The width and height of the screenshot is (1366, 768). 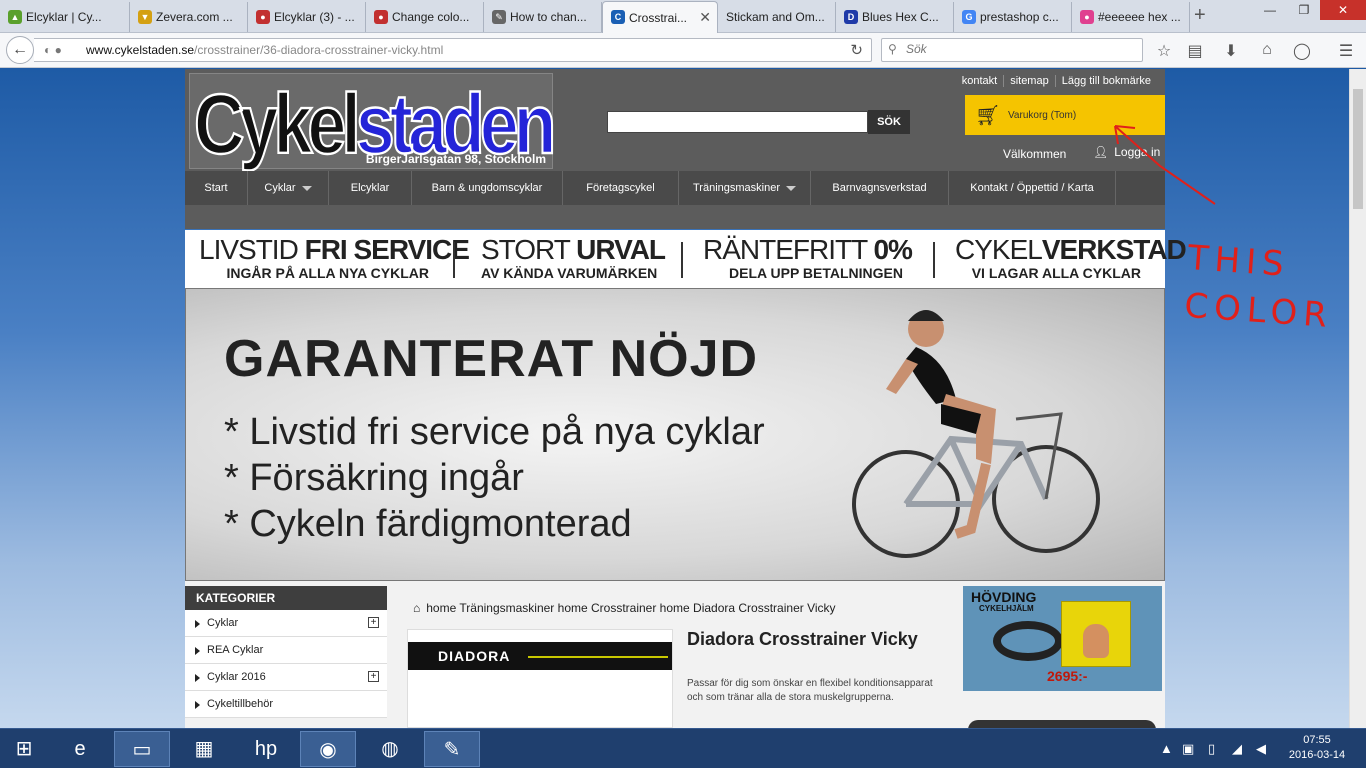 What do you see at coordinates (1346, 51) in the screenshot?
I see `menu-icon: ☰` at bounding box center [1346, 51].